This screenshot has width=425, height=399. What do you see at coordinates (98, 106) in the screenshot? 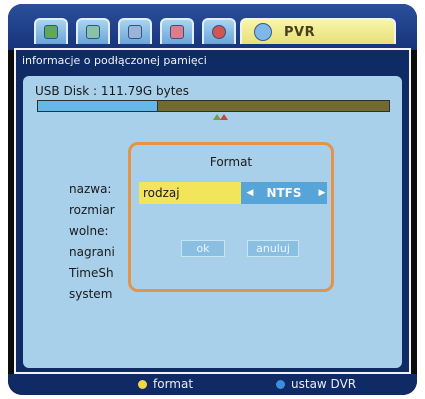
I see `storage-bar-fill` at bounding box center [98, 106].